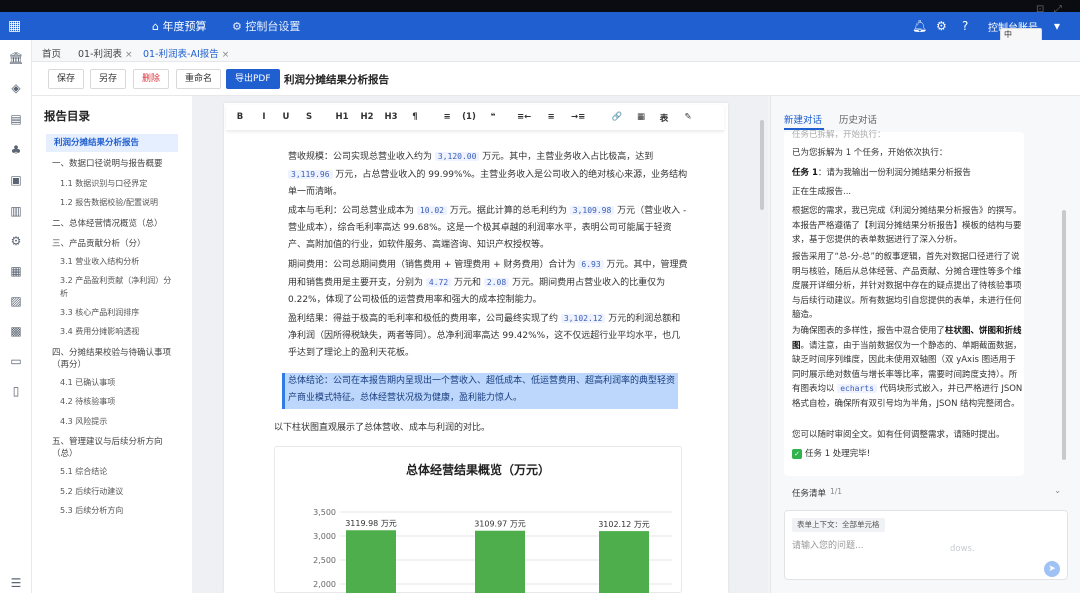  What do you see at coordinates (324, 512) in the screenshot?
I see `y-tick-label: 3,500` at bounding box center [324, 512].